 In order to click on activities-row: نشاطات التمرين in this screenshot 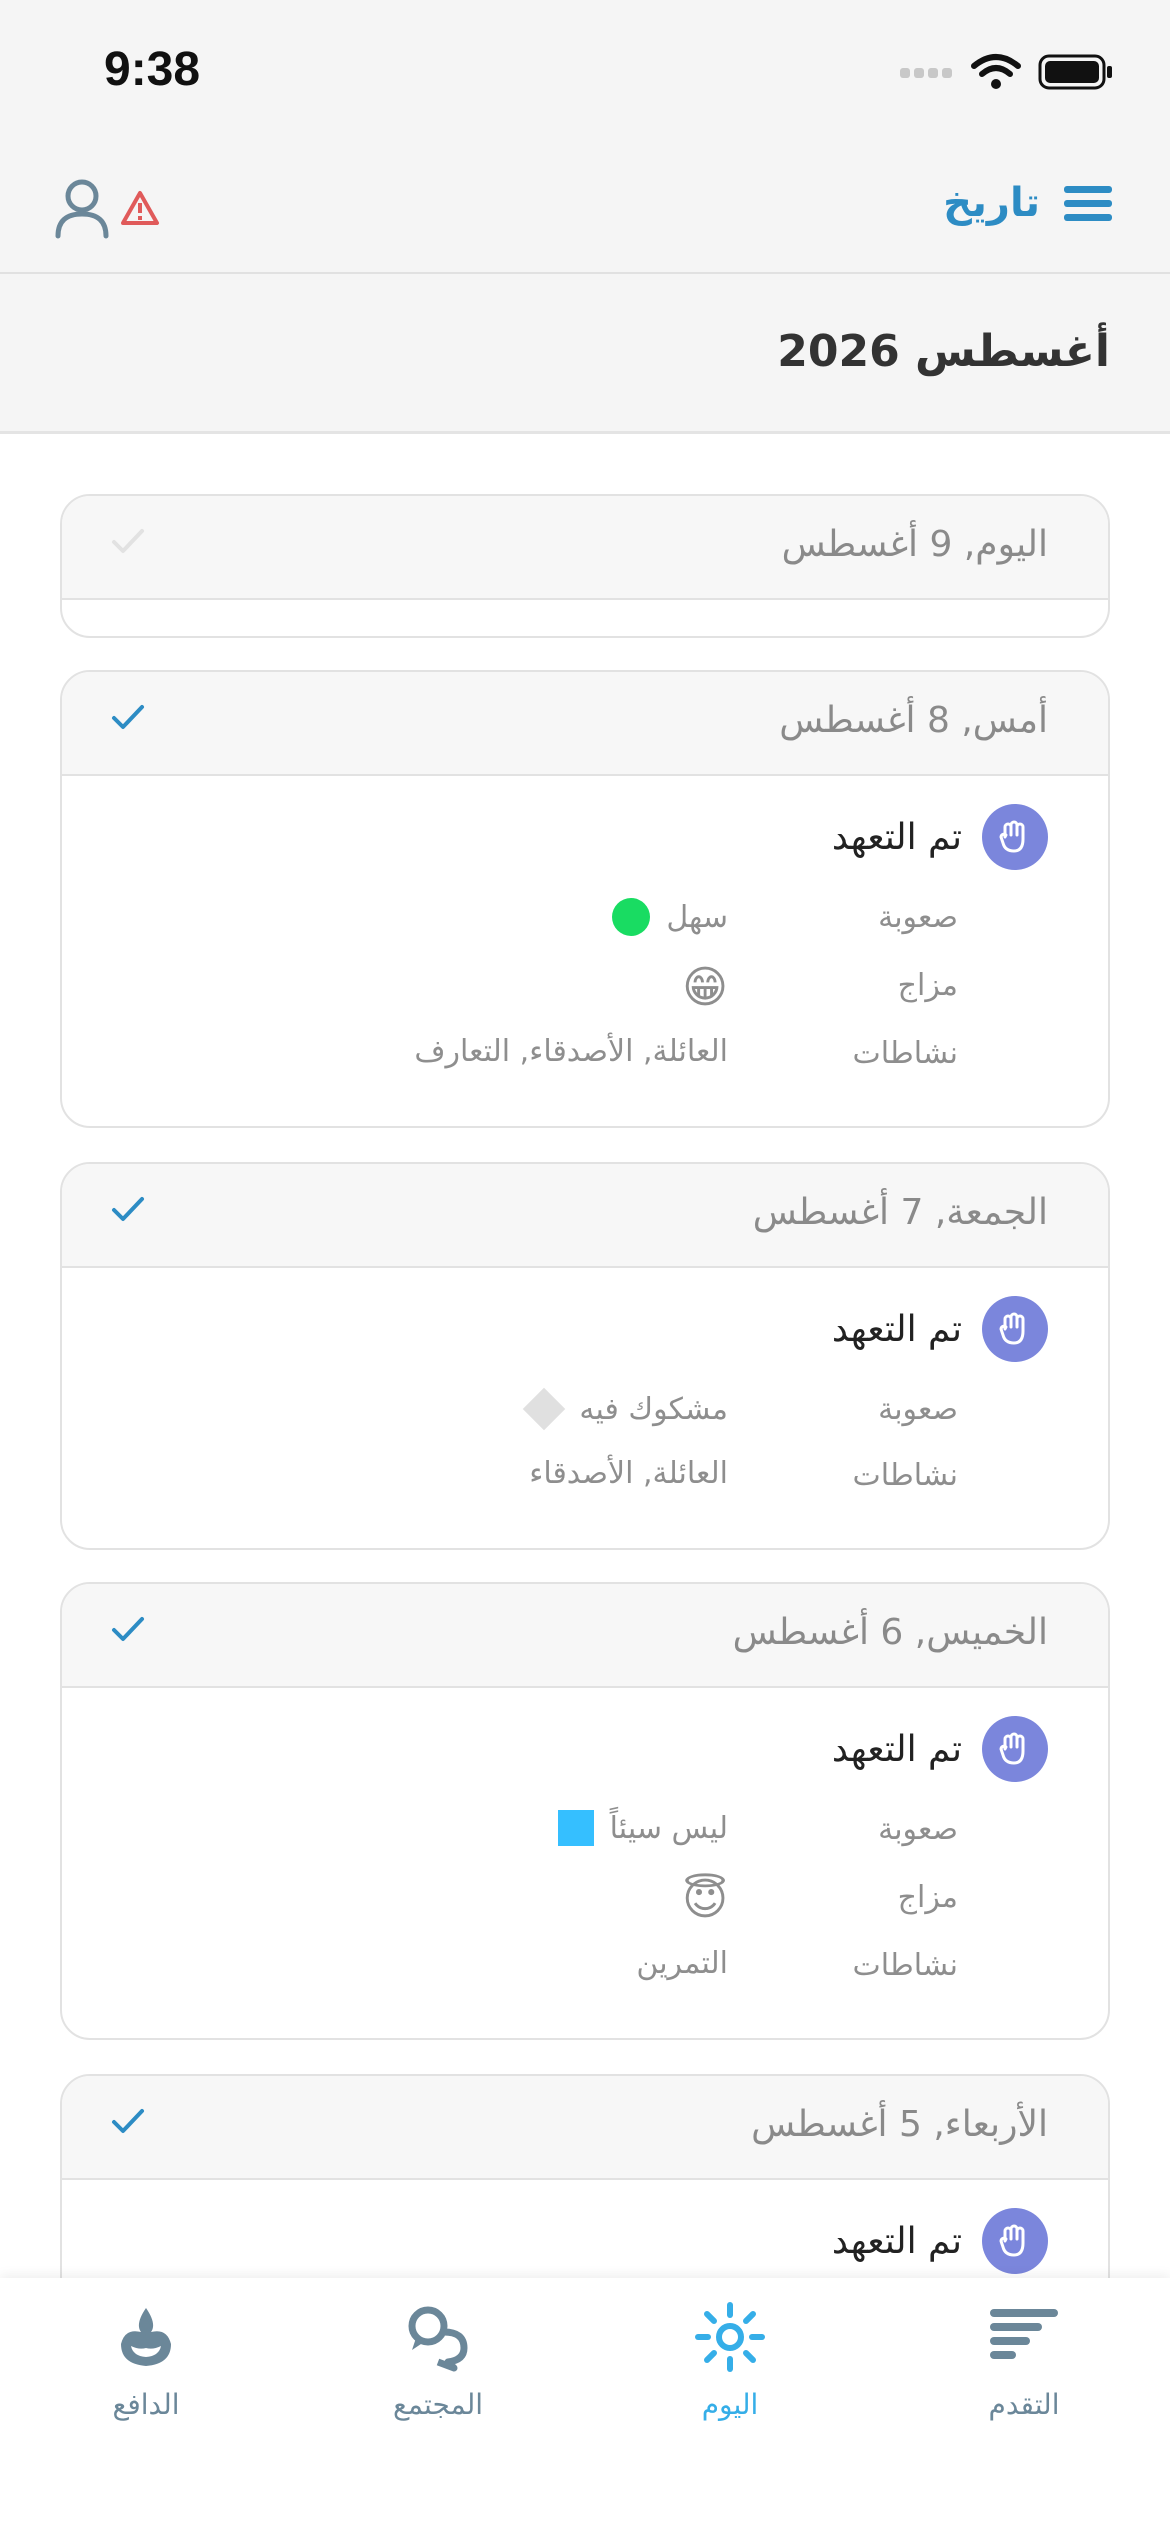, I will do `click(598, 1967)`.